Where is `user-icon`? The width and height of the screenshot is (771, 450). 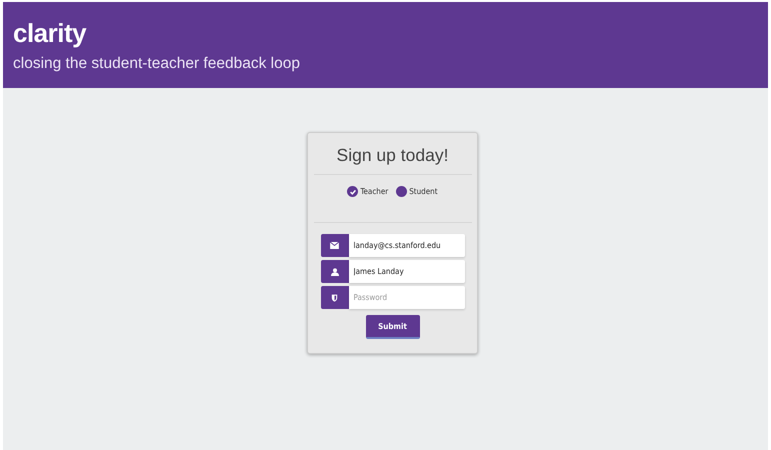 user-icon is located at coordinates (334, 272).